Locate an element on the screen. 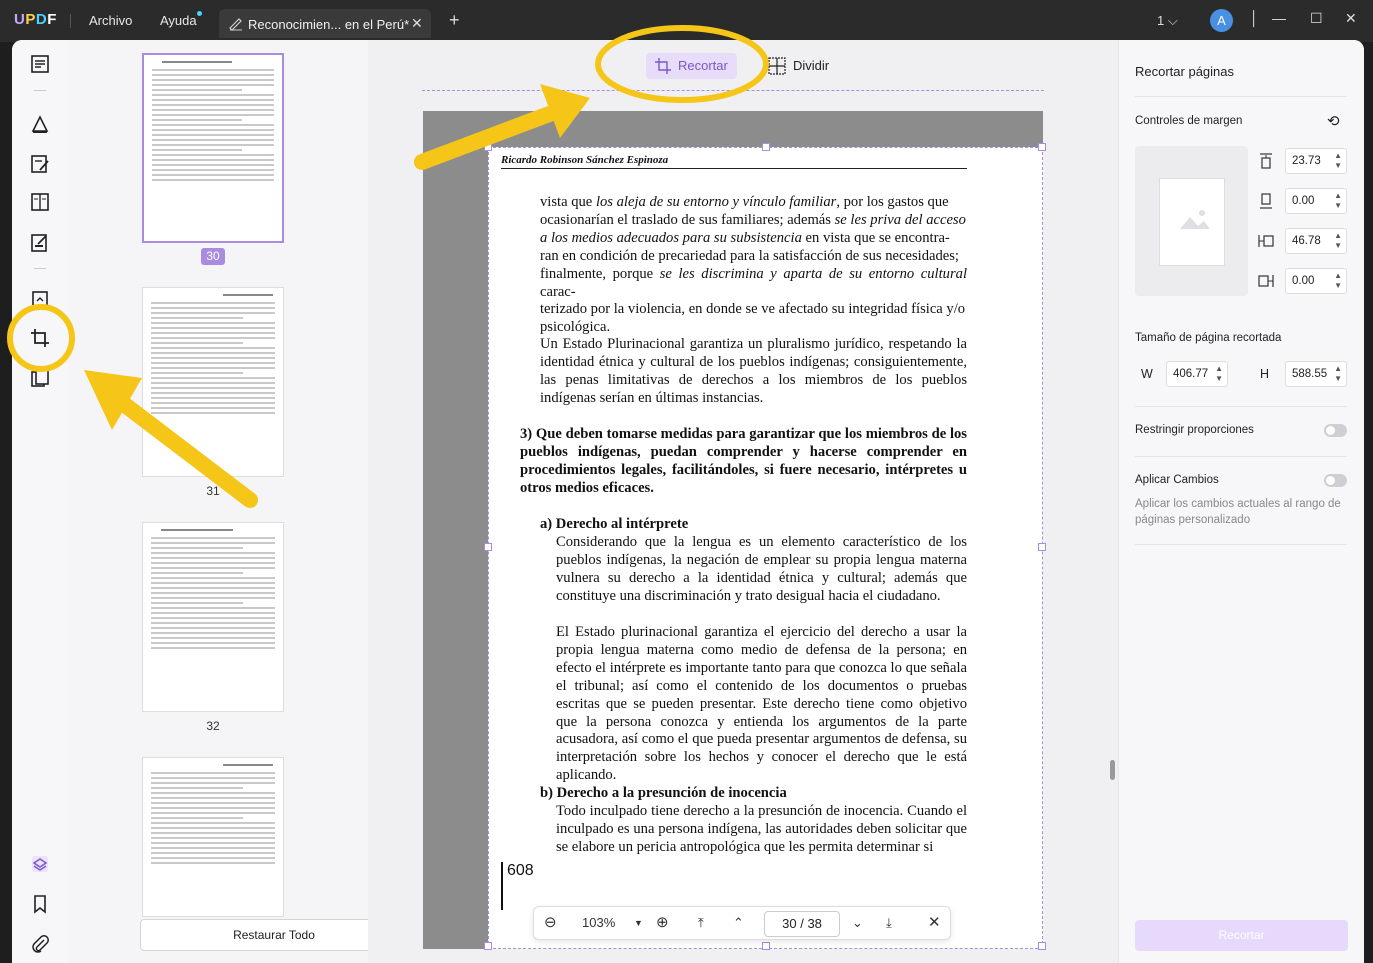 The height and width of the screenshot is (963, 1373). margin-top-input: 23.73 ▲ ▼ is located at coordinates (1316, 161).